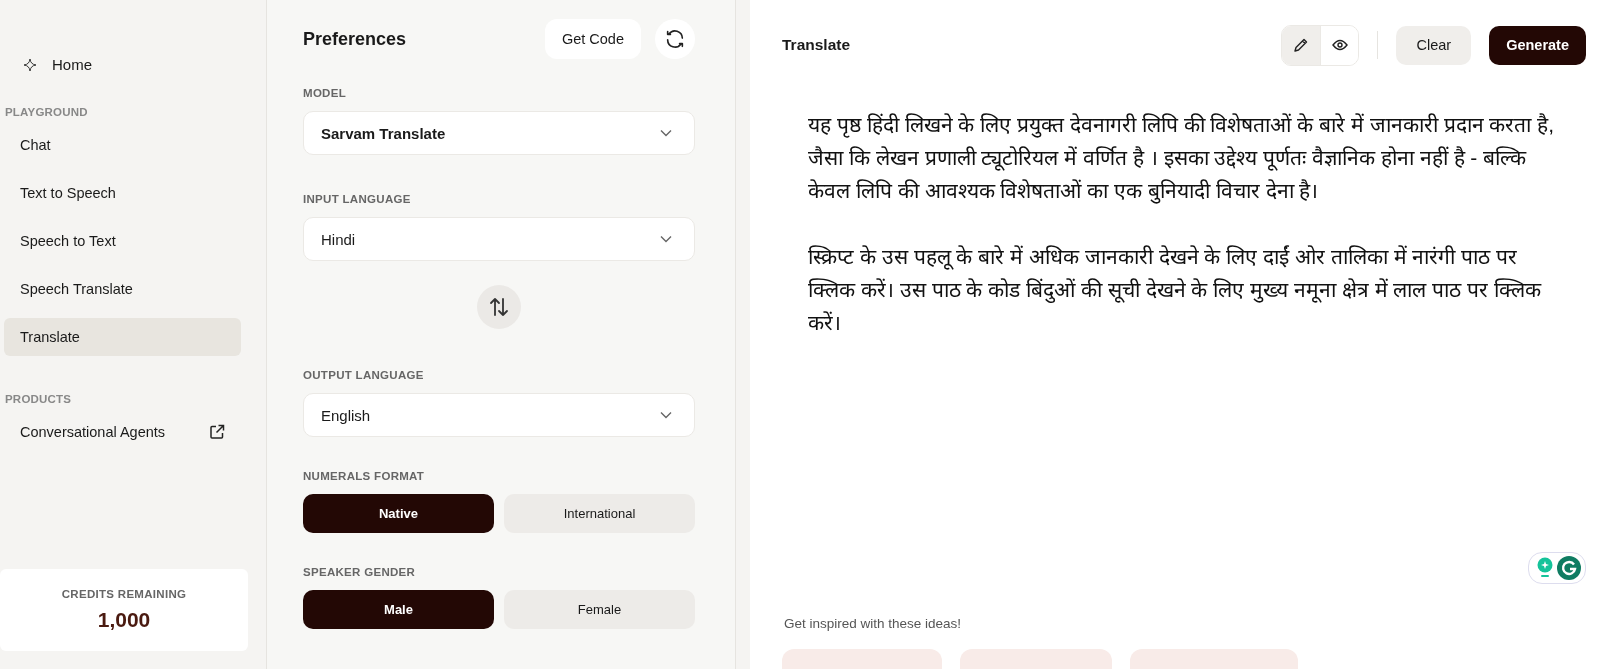 The image size is (1600, 669). I want to click on dropdown: Sarvam Translate, so click(499, 133).